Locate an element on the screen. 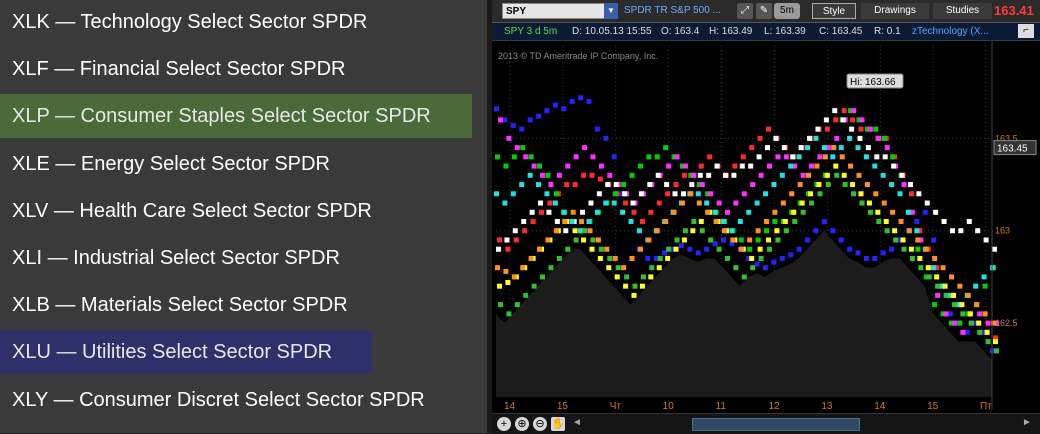 The height and width of the screenshot is (434, 1040). zoom-out-icon: ⊖ is located at coordinates (540, 424).